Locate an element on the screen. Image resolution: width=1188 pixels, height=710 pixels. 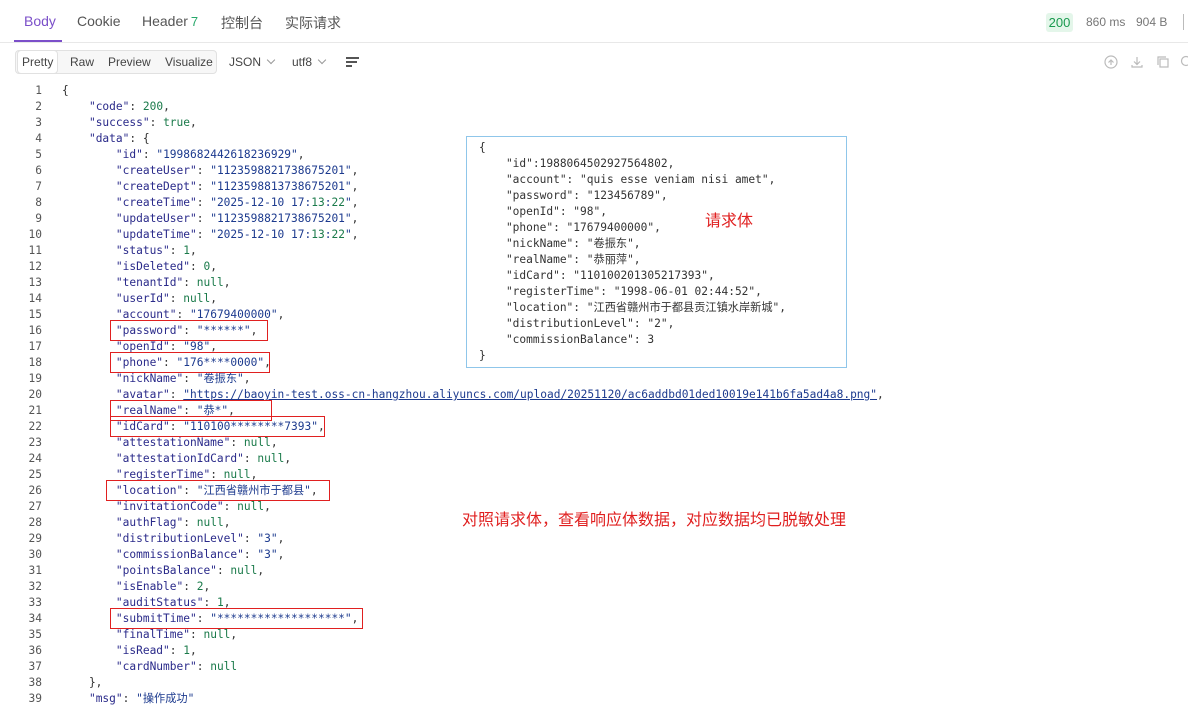
line-number: 32 is located at coordinates (35, 586).